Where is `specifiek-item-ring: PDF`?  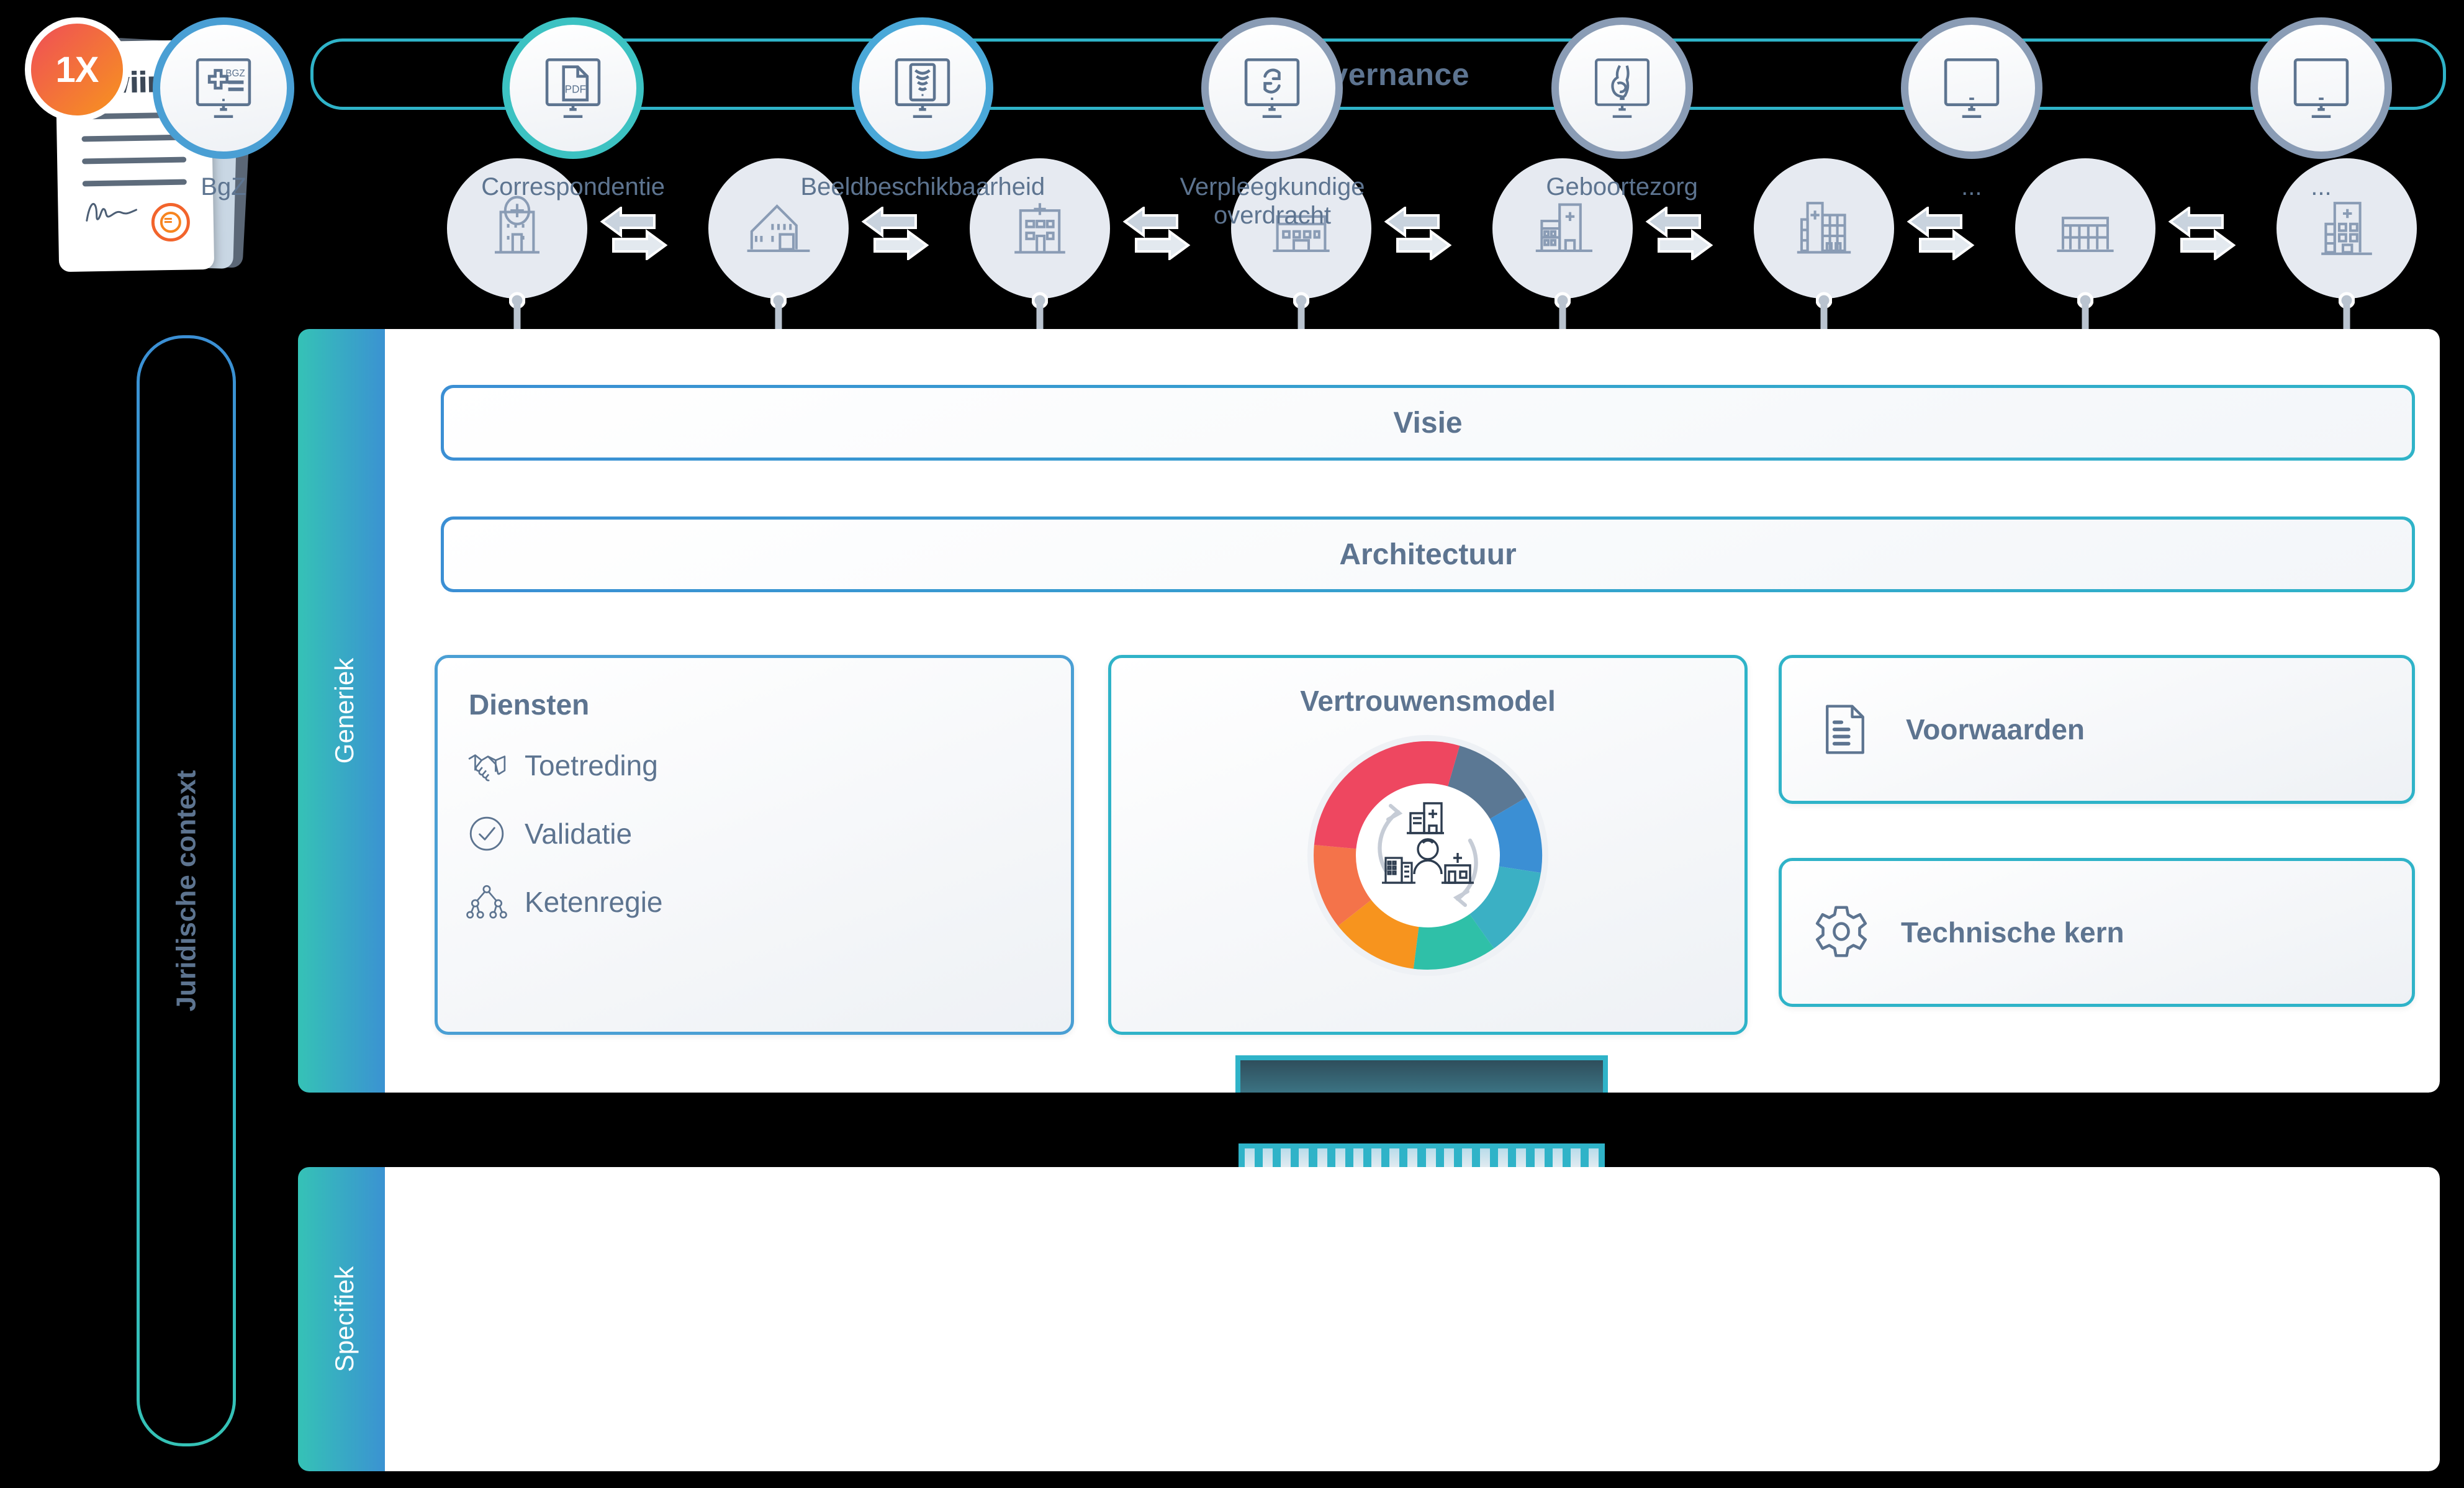
specifiek-item-ring: PDF is located at coordinates (573, 88).